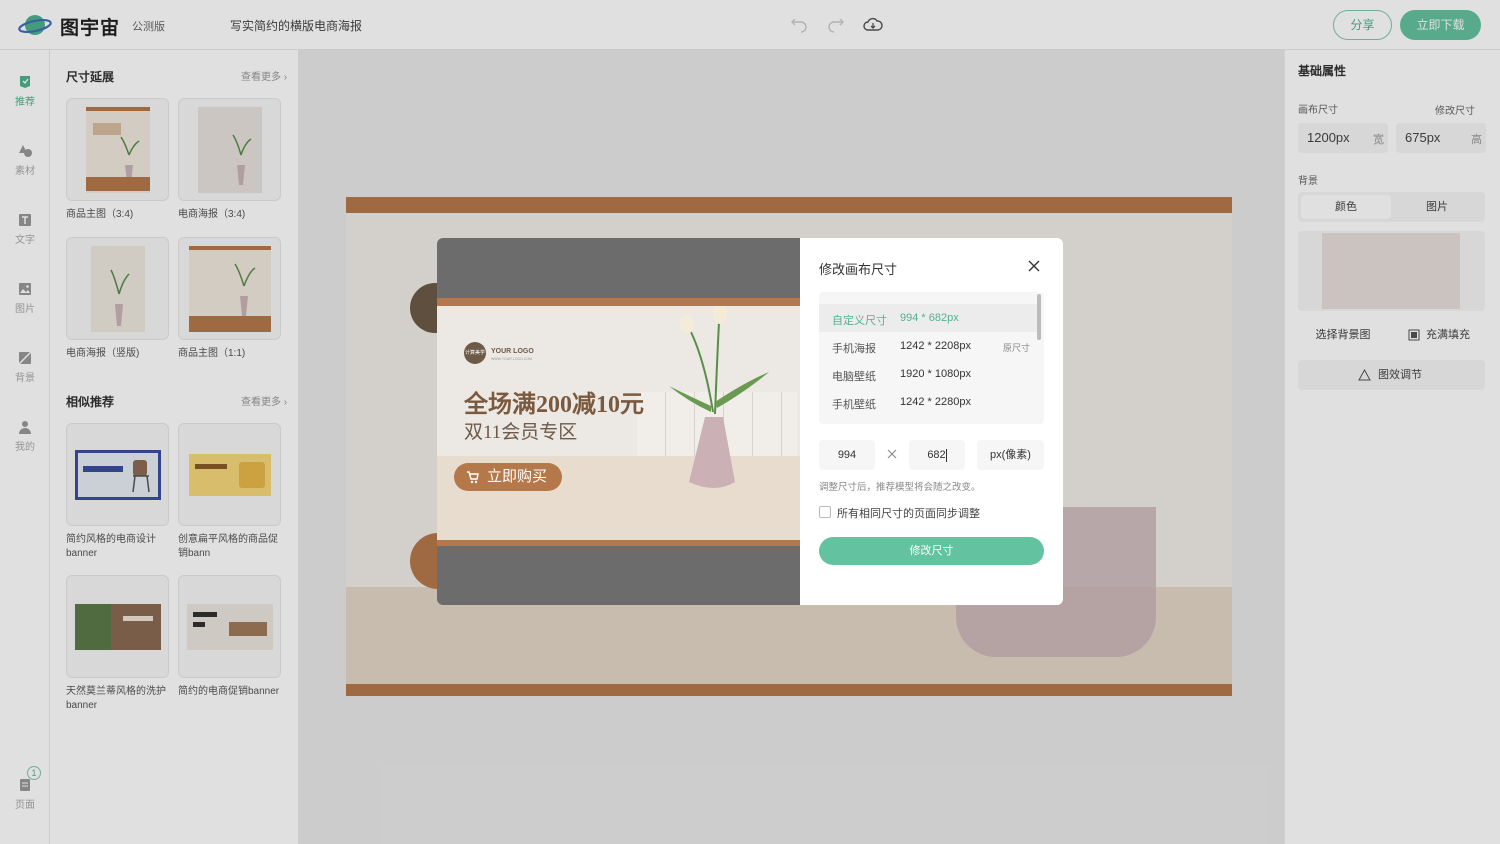  Describe the element at coordinates (928, 318) in the screenshot. I see `size-option: 自定义尺寸 994 * 682px` at that location.